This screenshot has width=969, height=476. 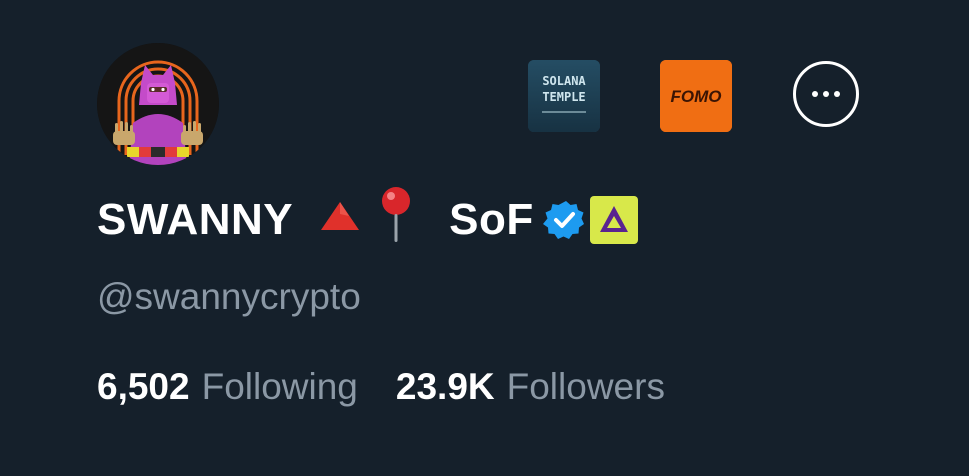 I want to click on followers-count: 23.9K, so click(x=445, y=386).